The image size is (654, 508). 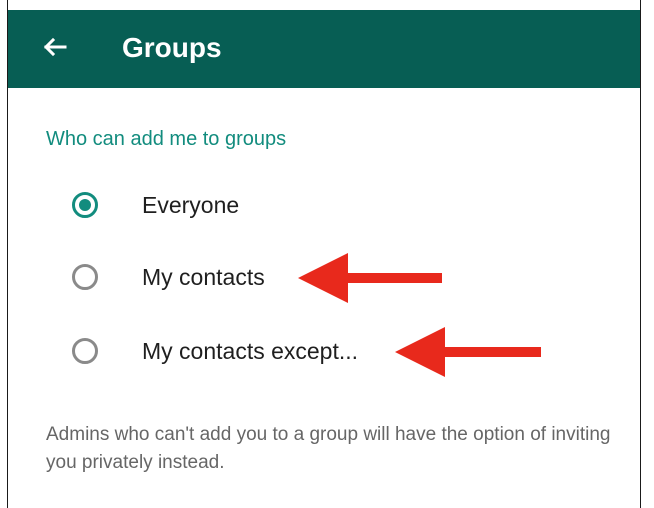 What do you see at coordinates (85, 205) in the screenshot?
I see `radio-selected-icon` at bounding box center [85, 205].